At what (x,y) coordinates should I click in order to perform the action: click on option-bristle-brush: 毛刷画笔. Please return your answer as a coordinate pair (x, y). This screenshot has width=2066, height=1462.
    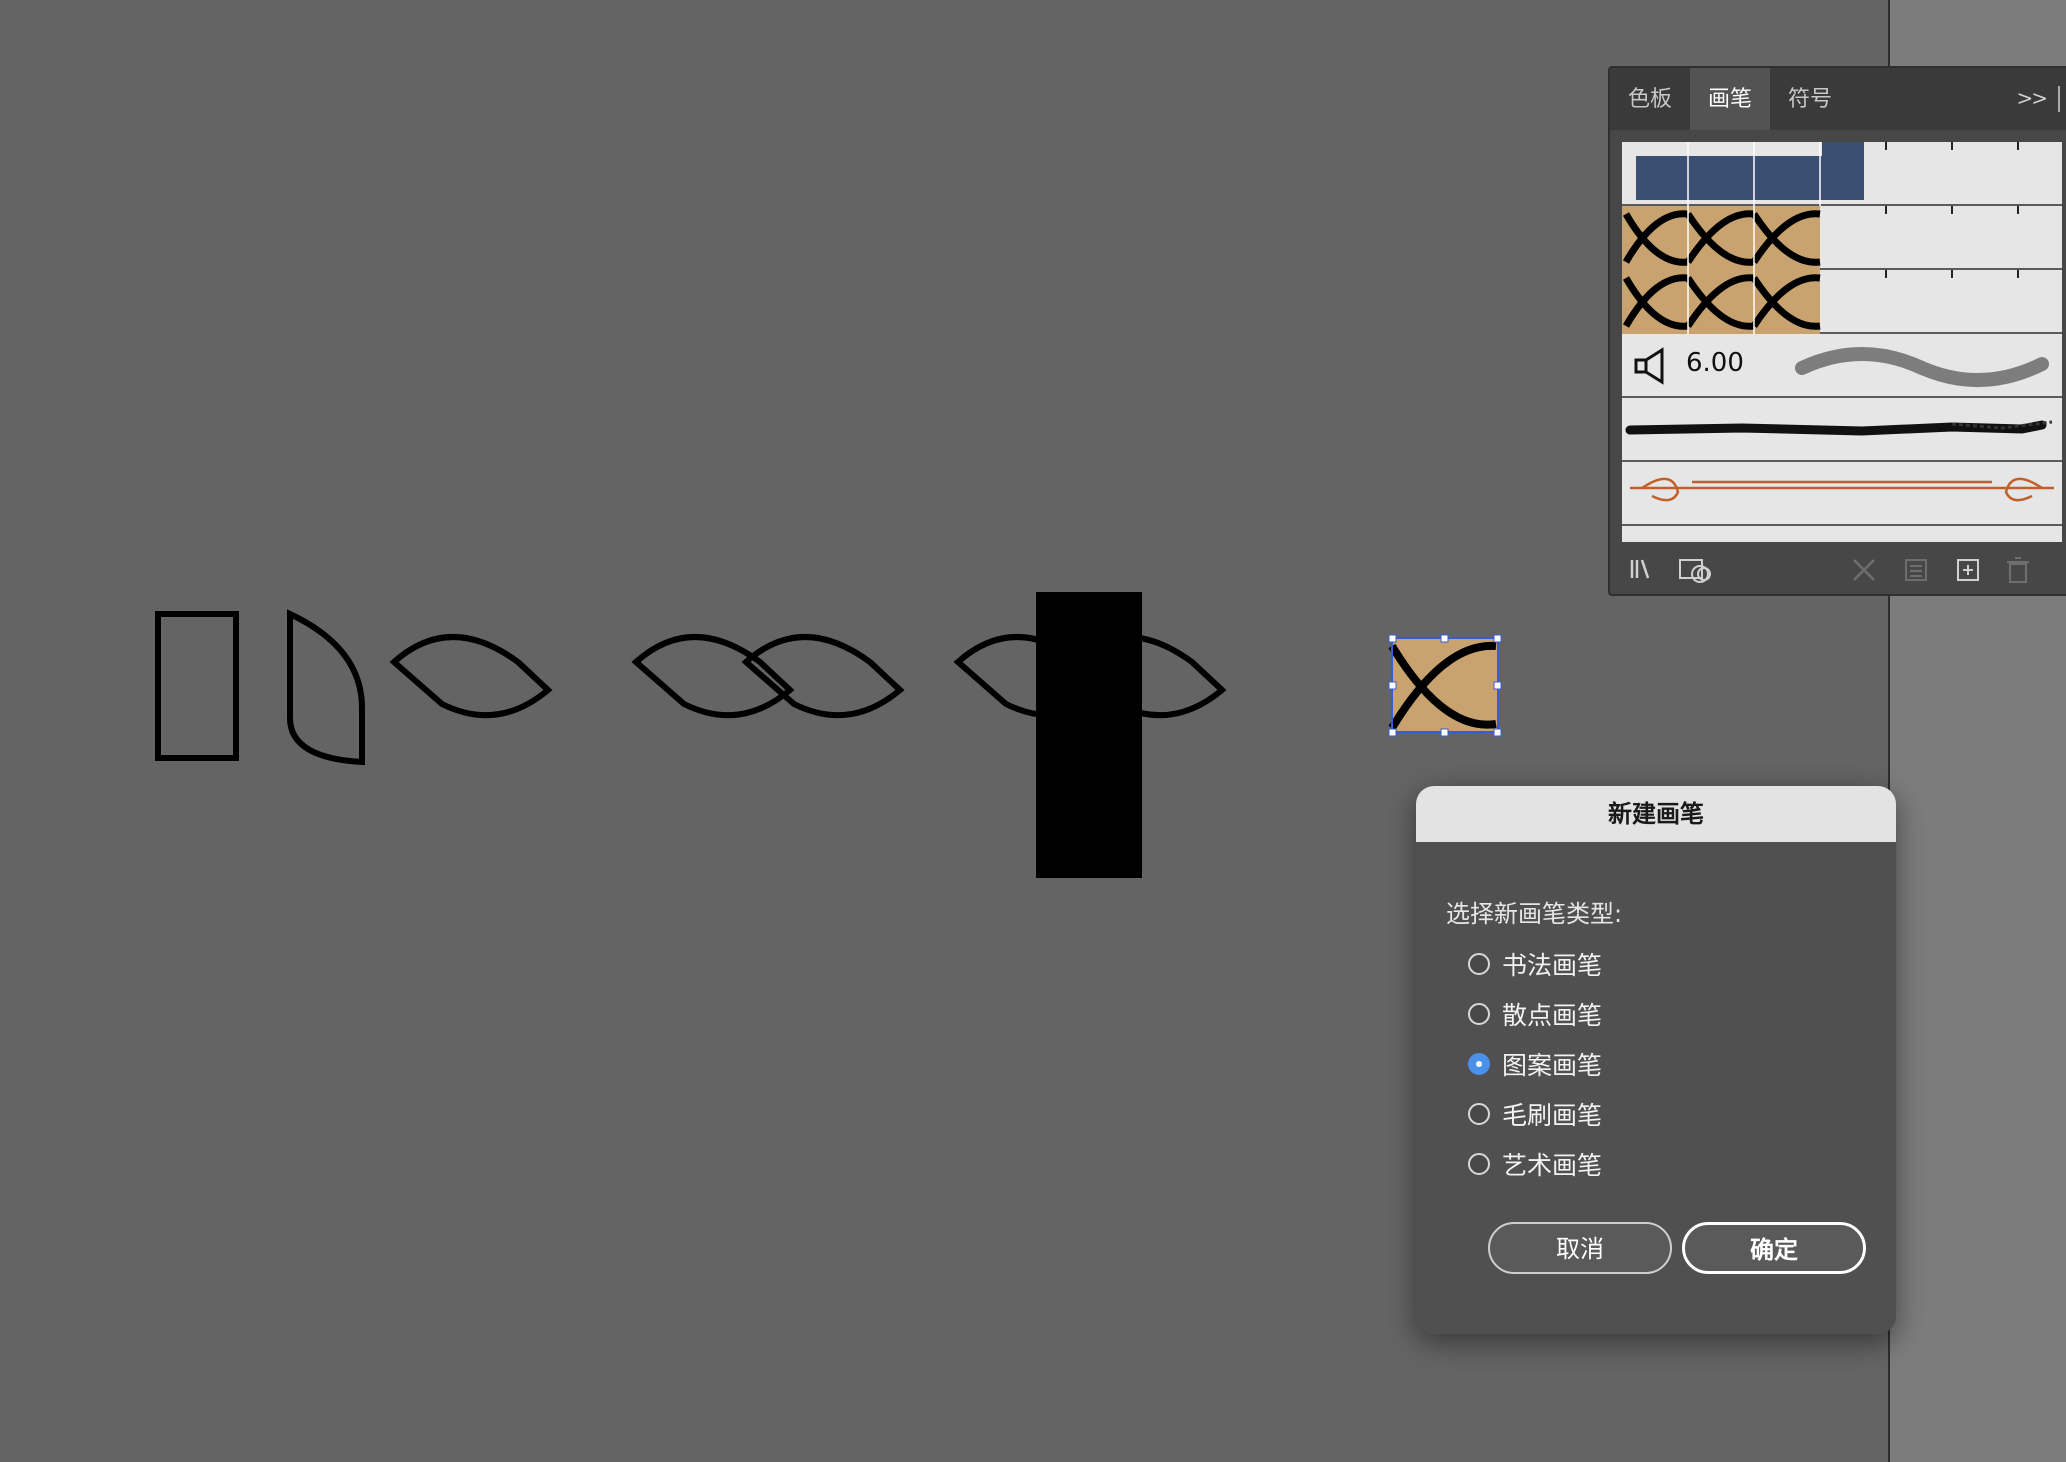
    Looking at the image, I should click on (1535, 1114).